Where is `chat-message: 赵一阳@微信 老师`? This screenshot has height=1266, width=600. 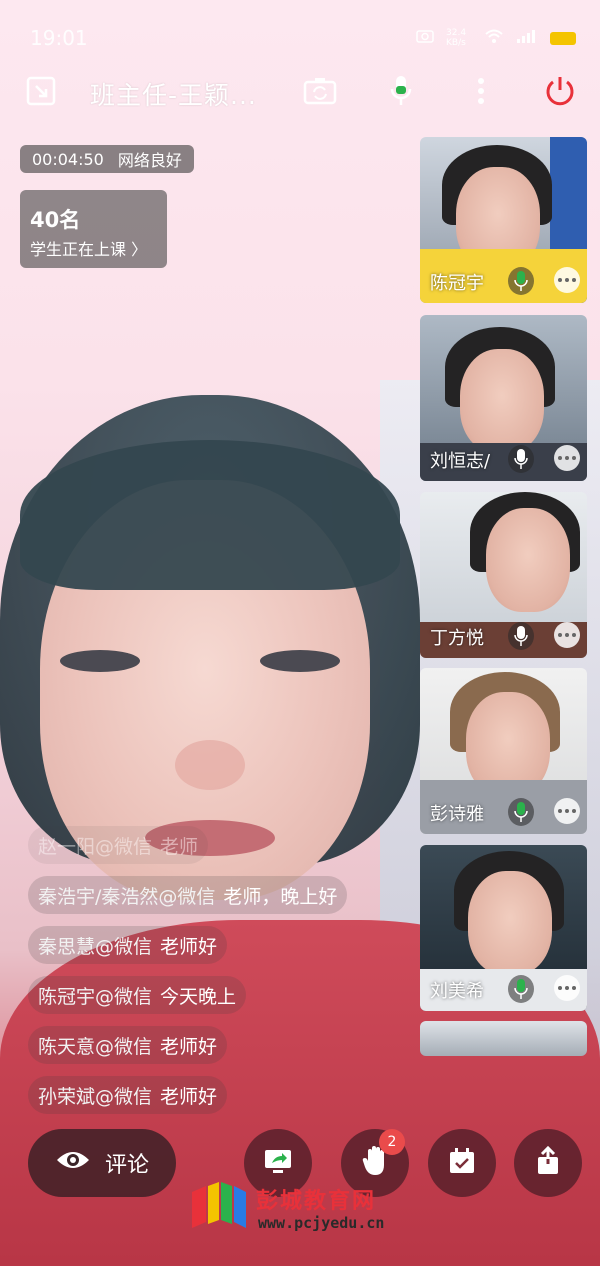
chat-message: 赵一阳@微信 老师 is located at coordinates (118, 845).